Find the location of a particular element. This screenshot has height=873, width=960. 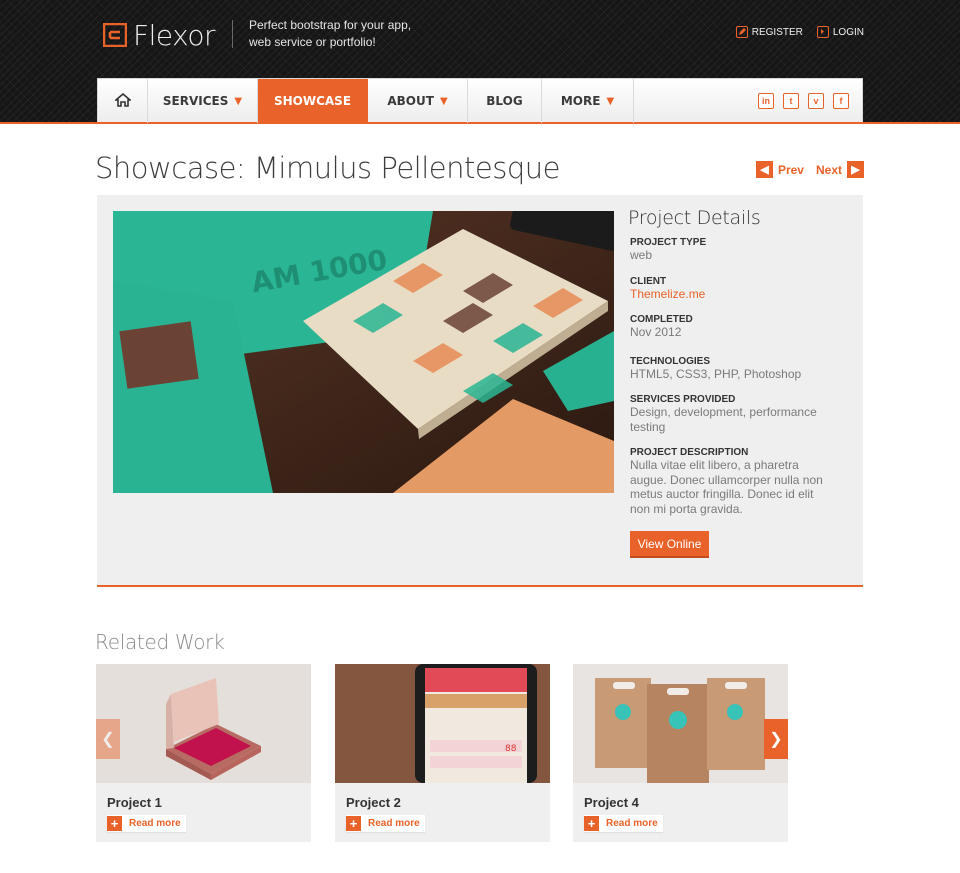

arrow-right-icon: ▶ is located at coordinates (855, 169).